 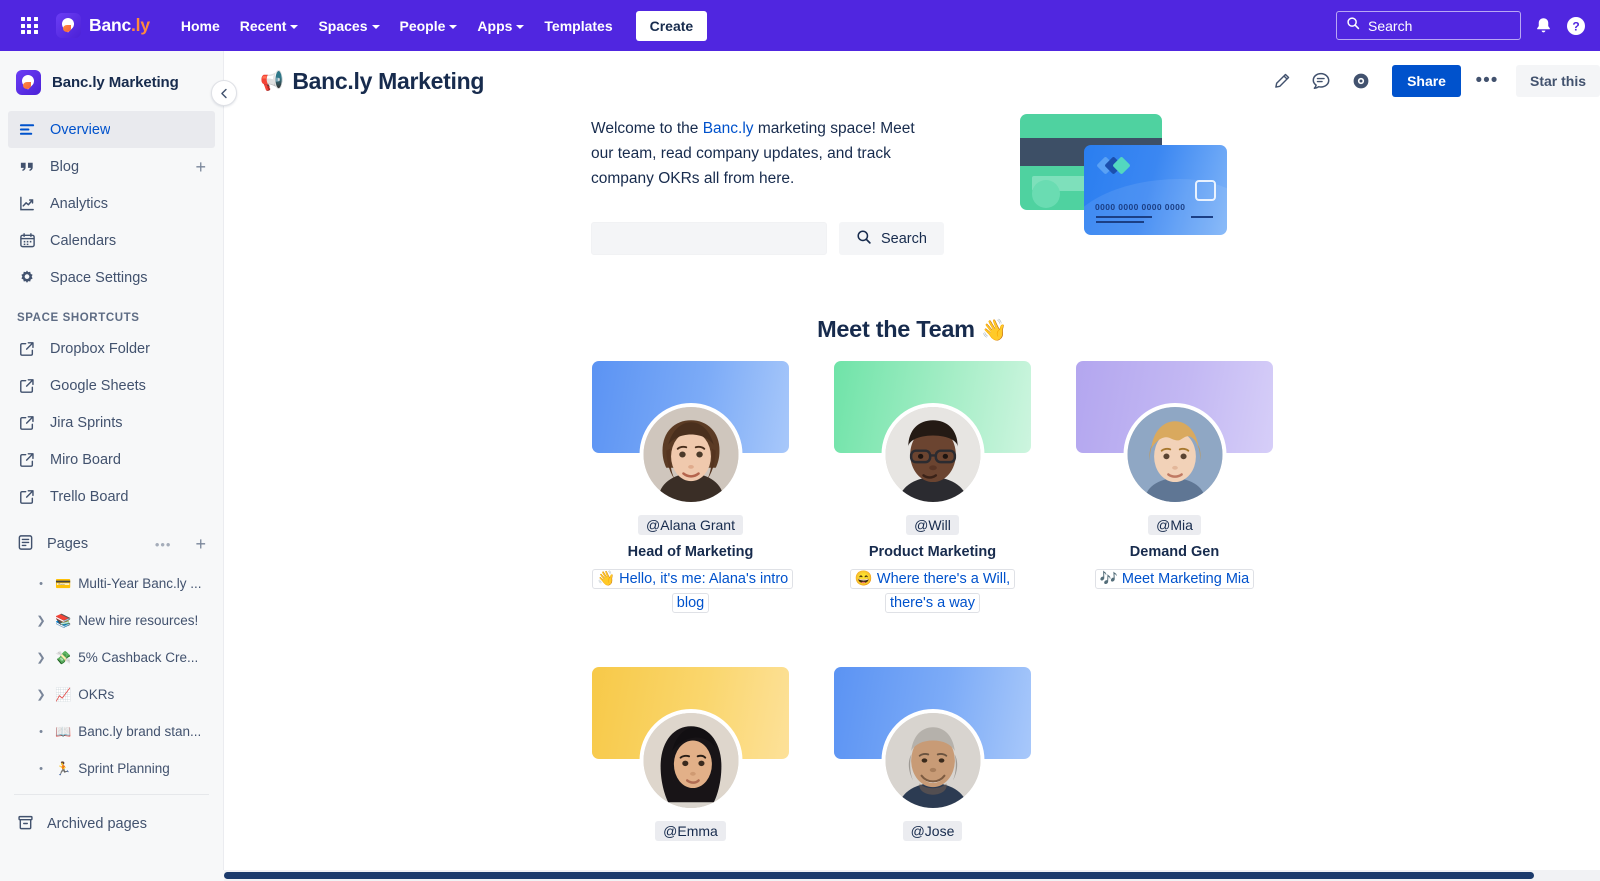 I want to click on sidebar-item-archived-pages: Archived pages, so click(x=111, y=824).